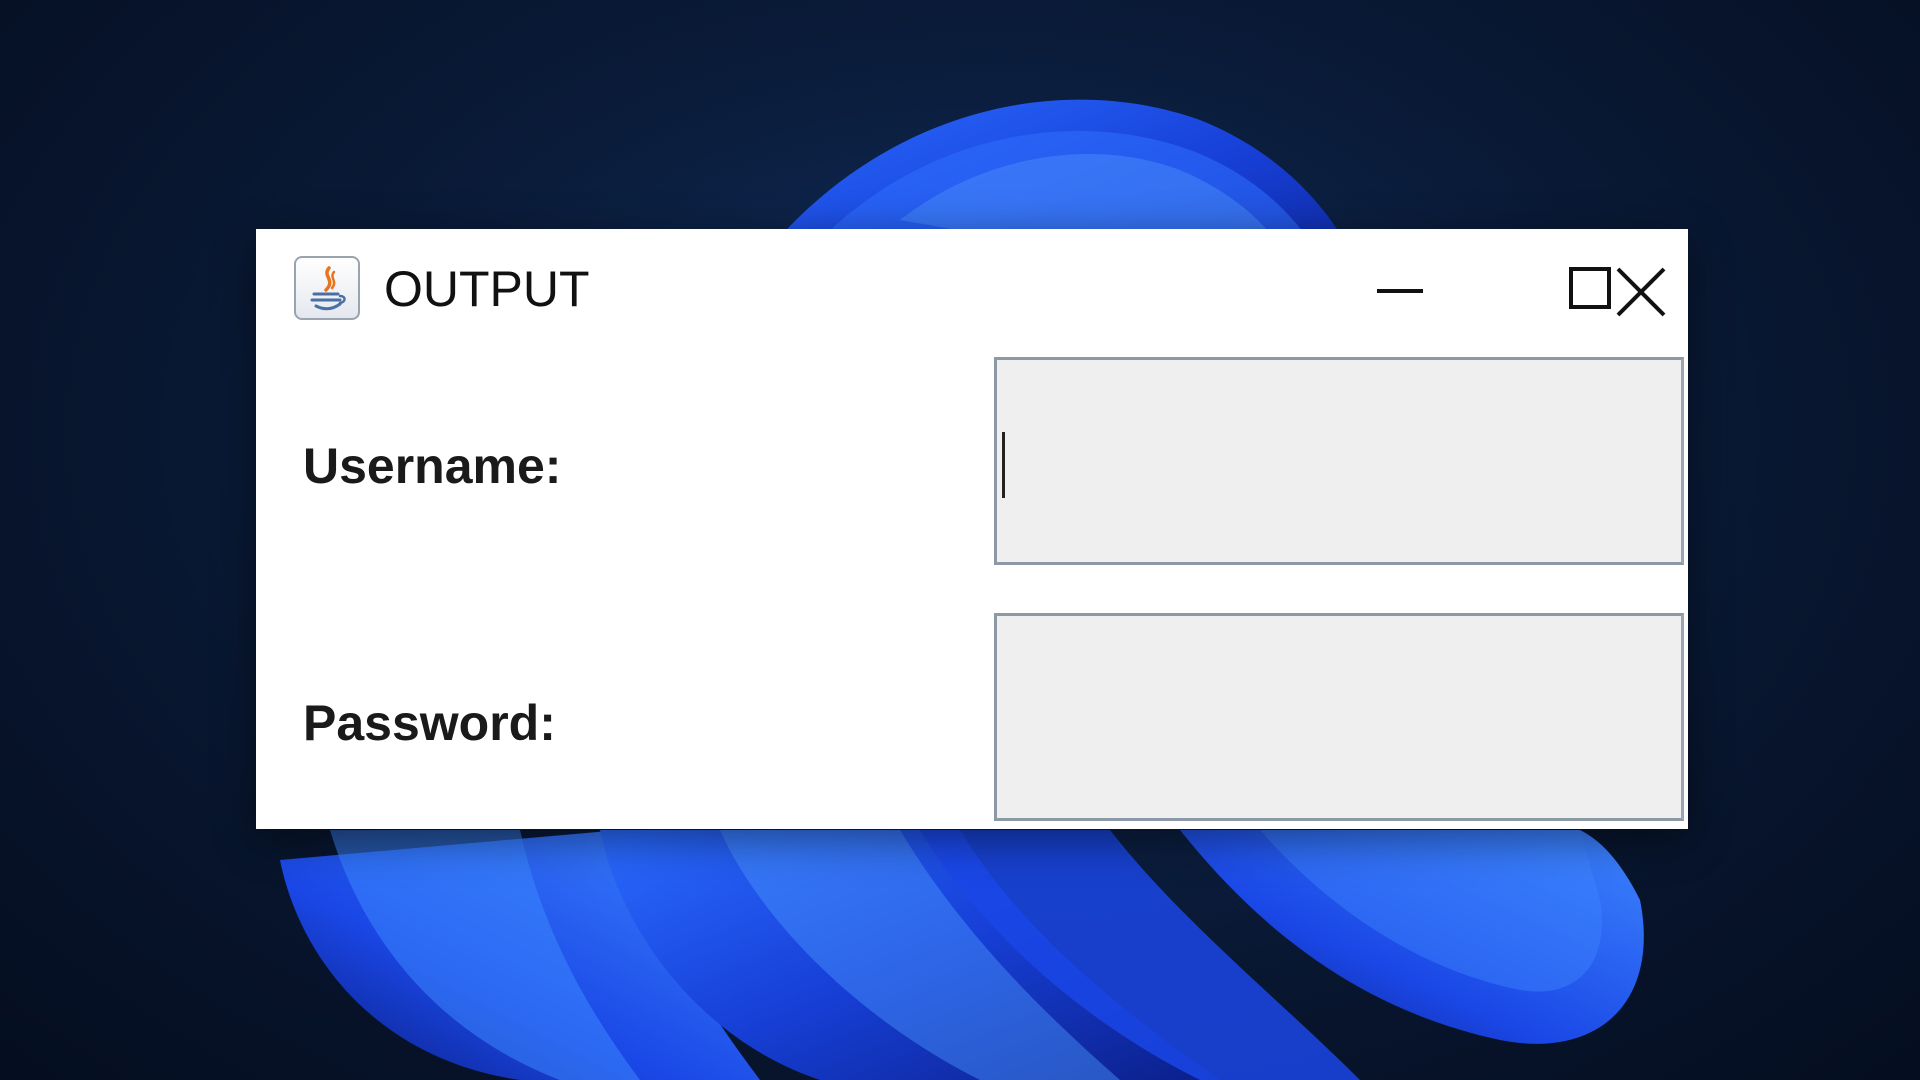 This screenshot has width=1920, height=1080. Describe the element at coordinates (972, 289) in the screenshot. I see `title-bar: OUTPUT` at that location.